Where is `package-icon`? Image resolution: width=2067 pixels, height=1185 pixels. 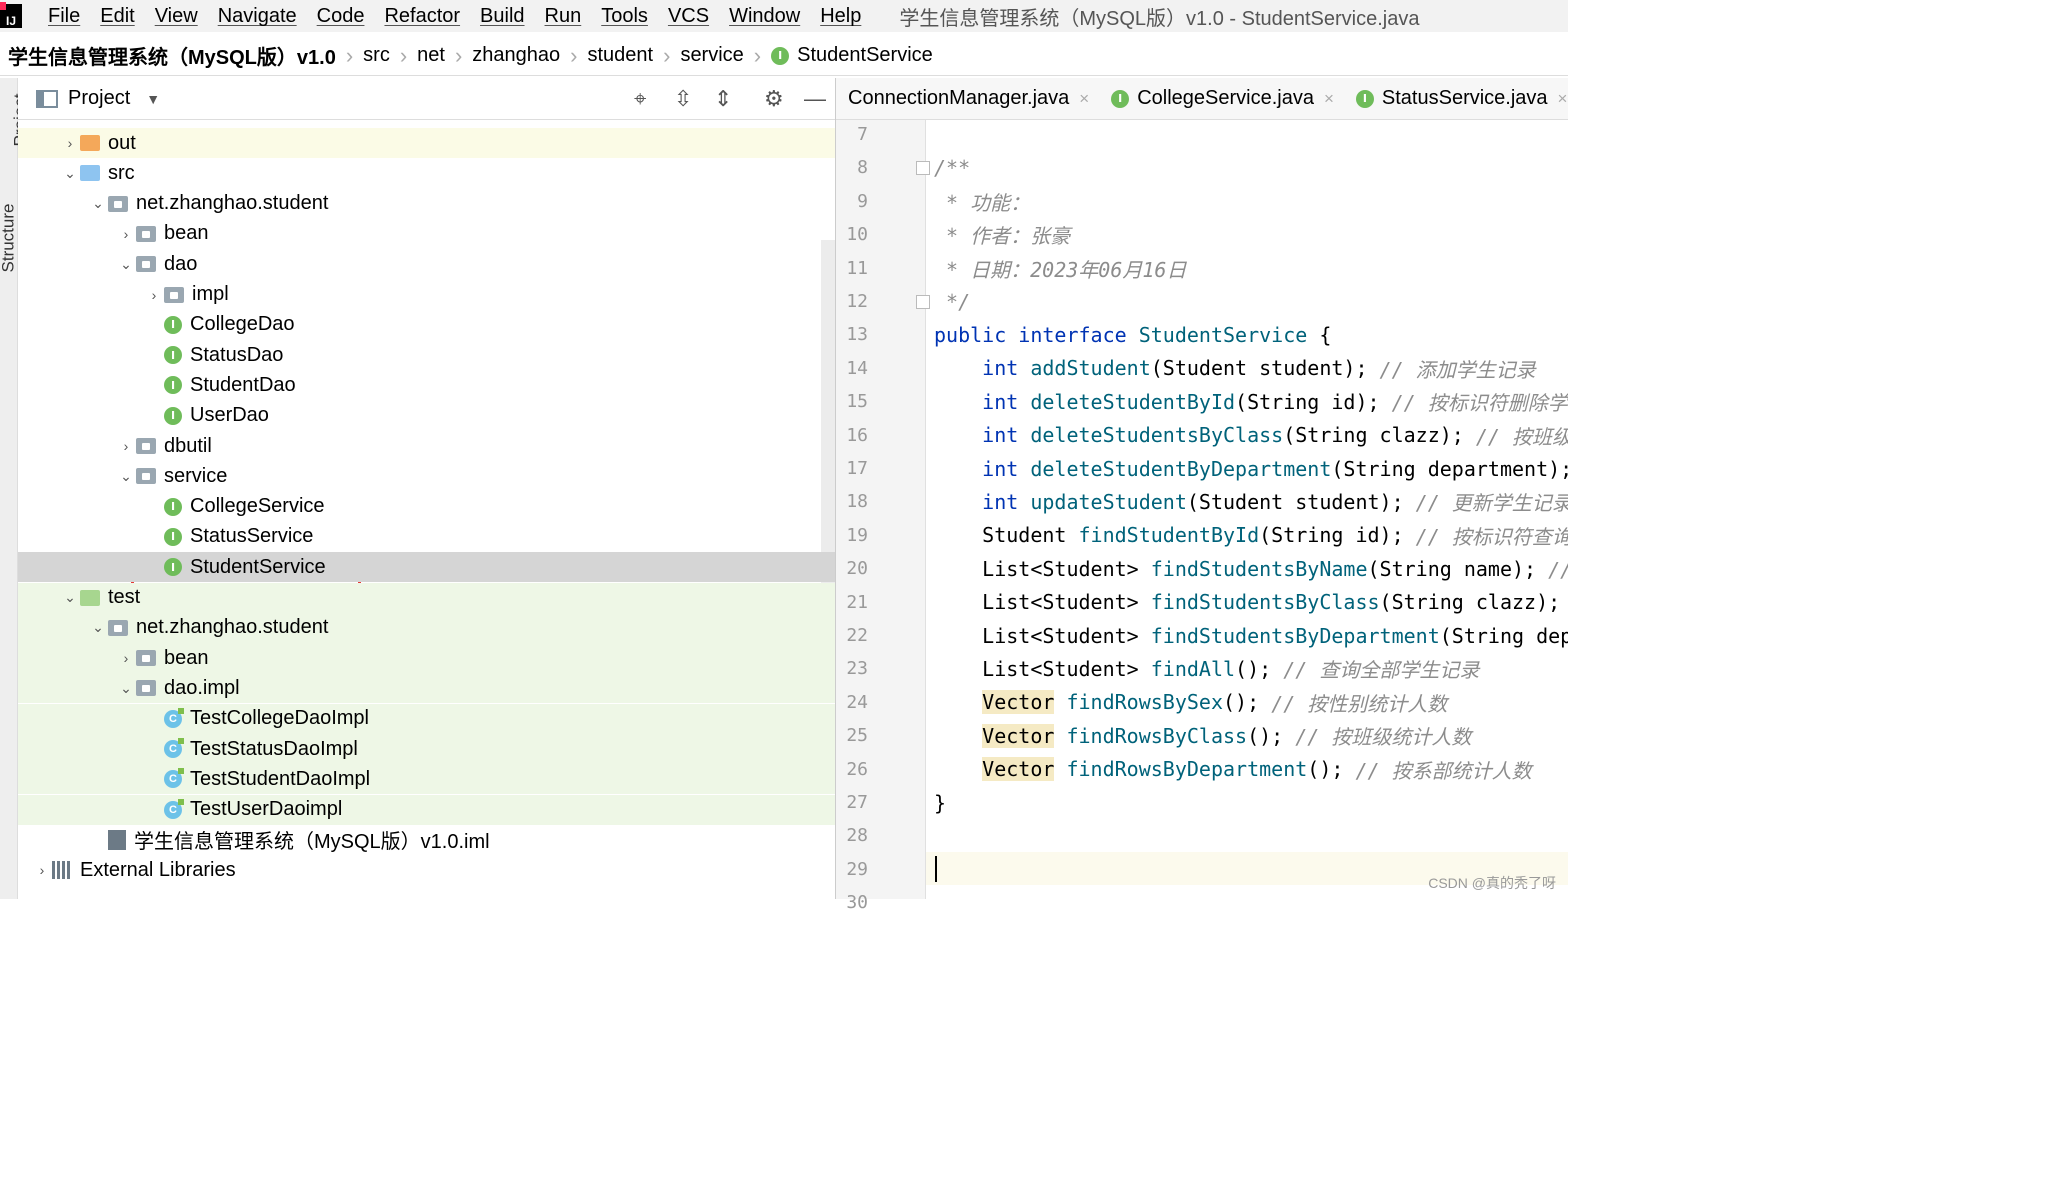
package-icon is located at coordinates (146, 476).